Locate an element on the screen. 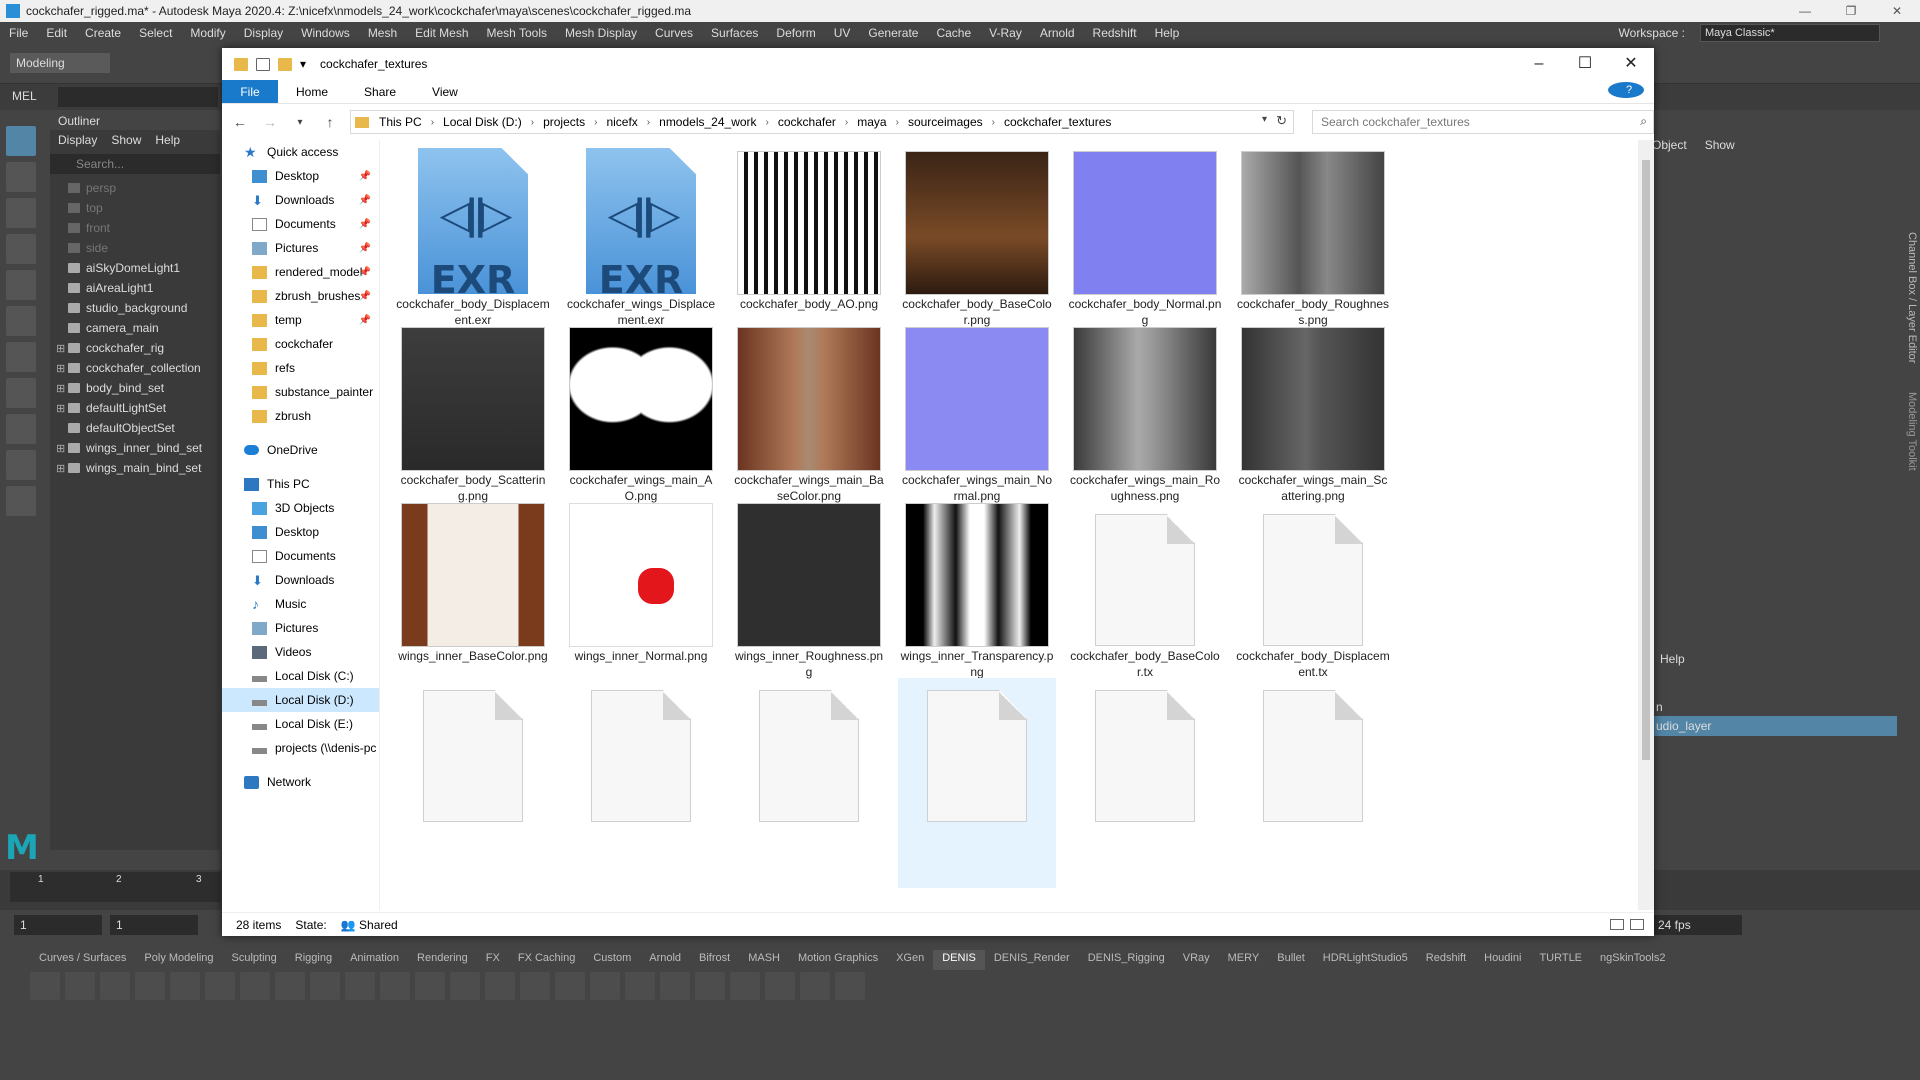 This screenshot has width=1920, height=1080. vertical-scrollbar is located at coordinates (1646, 525).